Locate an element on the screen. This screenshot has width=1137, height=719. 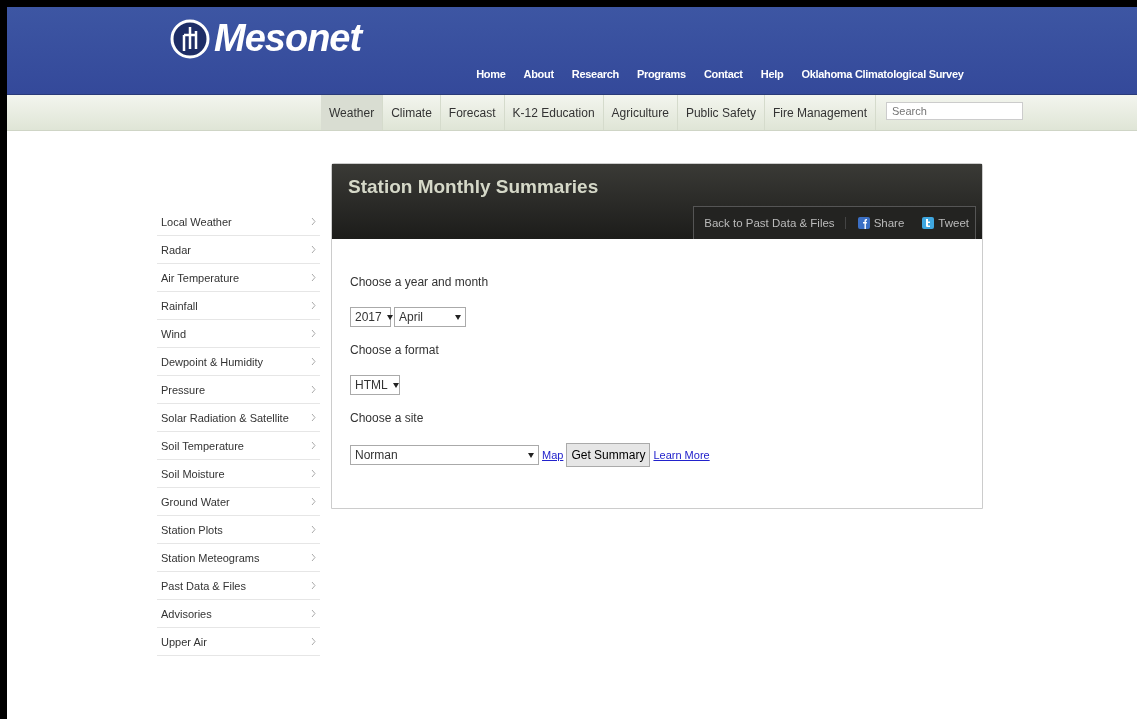
month-select: April is located at coordinates (430, 317).